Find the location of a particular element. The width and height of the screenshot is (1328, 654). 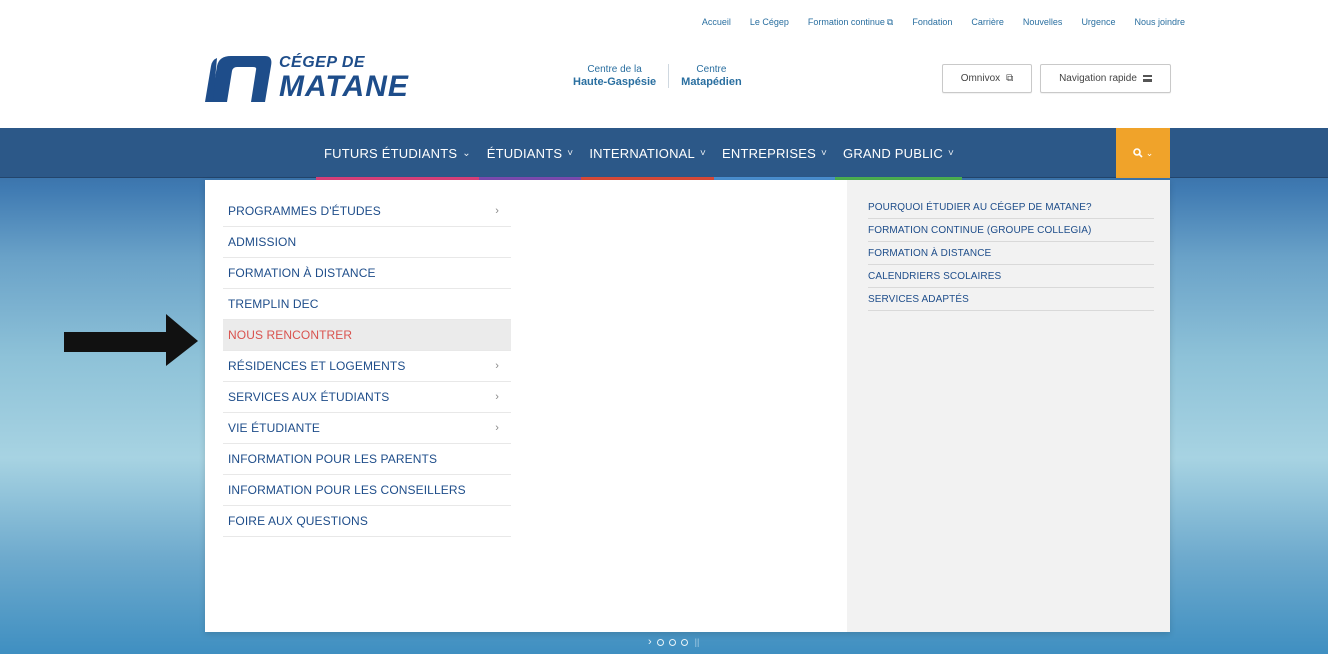

menu-item-label: VIE ÉTUDIANTE is located at coordinates (274, 428).